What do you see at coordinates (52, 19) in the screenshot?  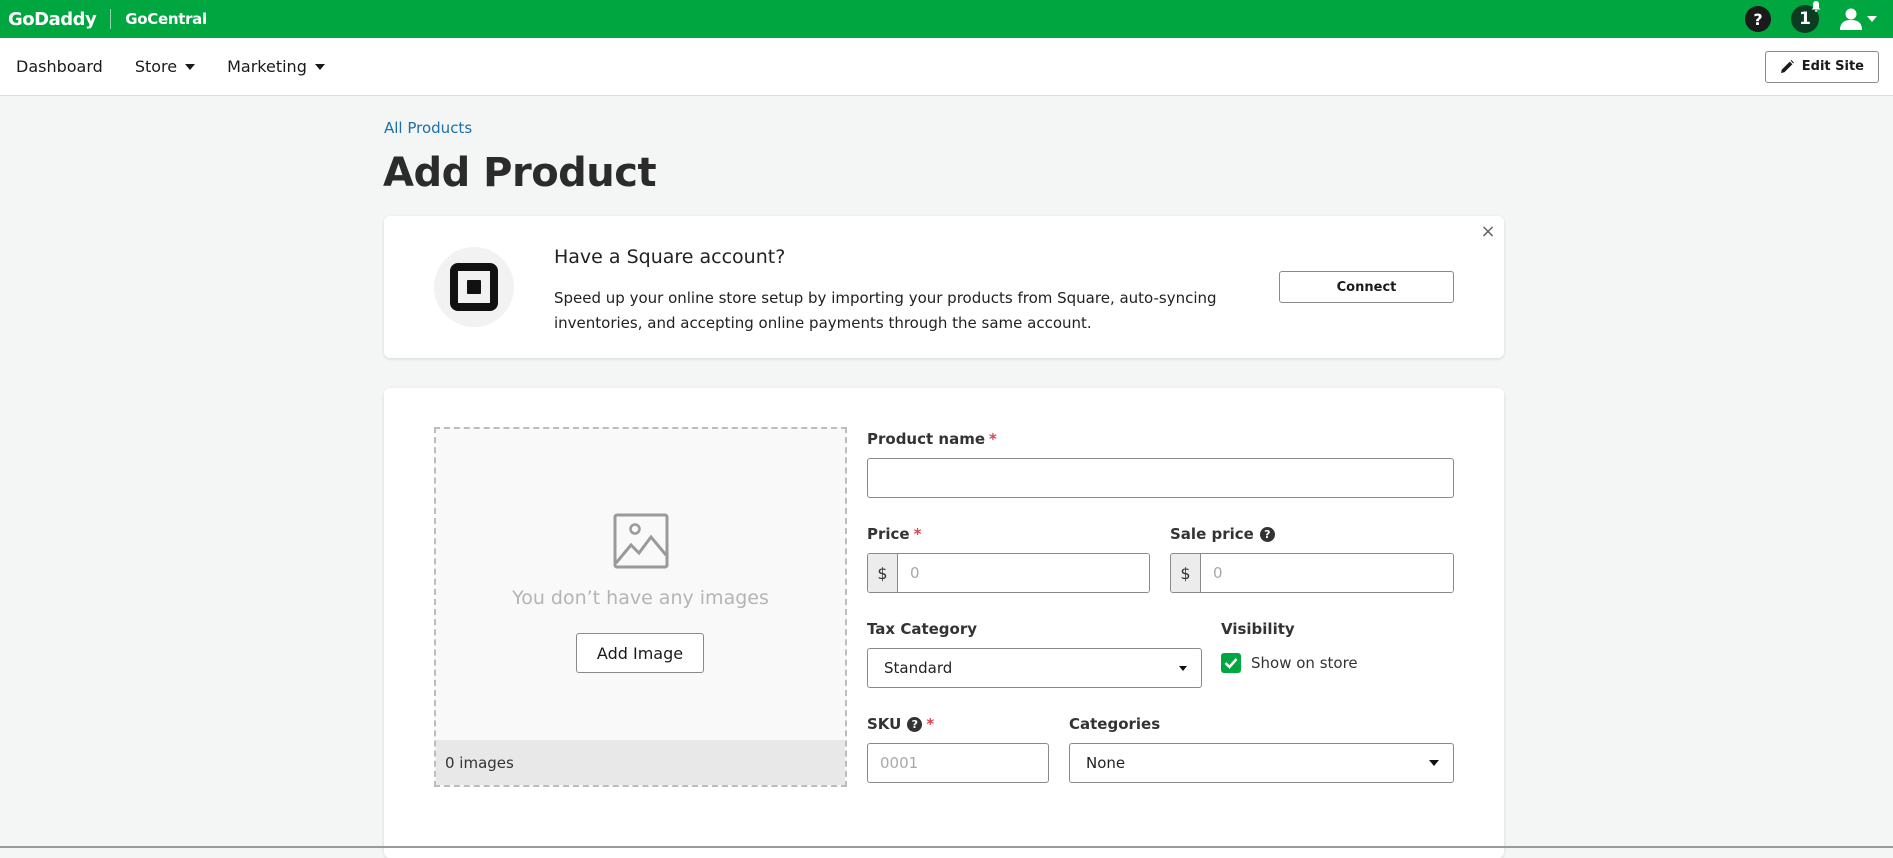 I see `godaddy-logo: GoDaddy` at bounding box center [52, 19].